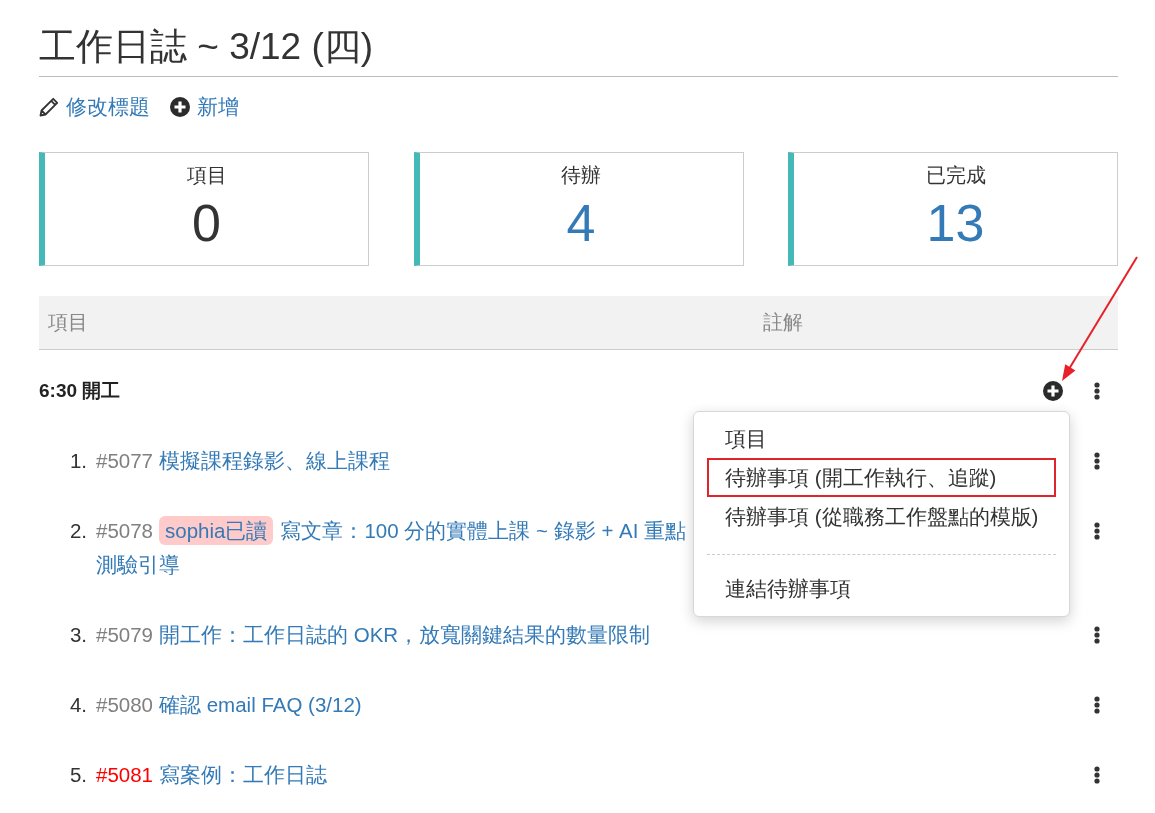 The width and height of the screenshot is (1155, 813). What do you see at coordinates (78, 775) in the screenshot?
I see `item-number: 5.` at bounding box center [78, 775].